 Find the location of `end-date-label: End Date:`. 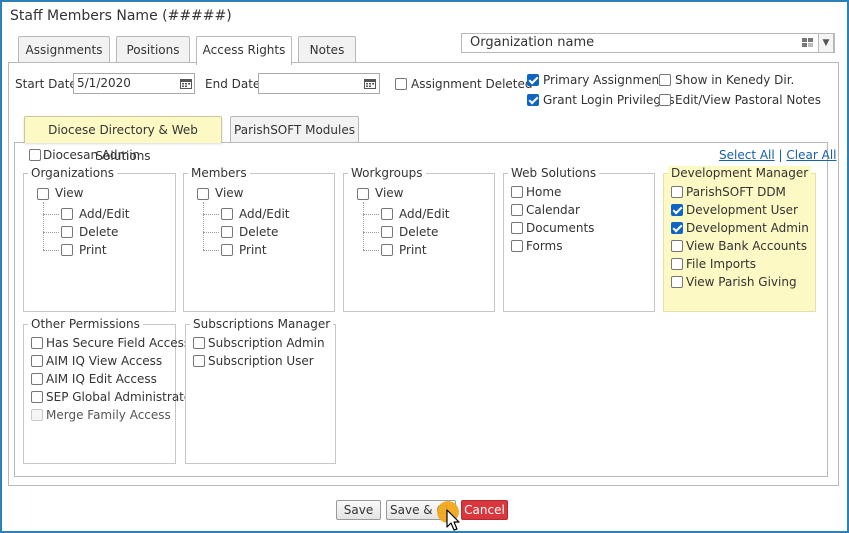

end-date-label: End Date: is located at coordinates (235, 84).